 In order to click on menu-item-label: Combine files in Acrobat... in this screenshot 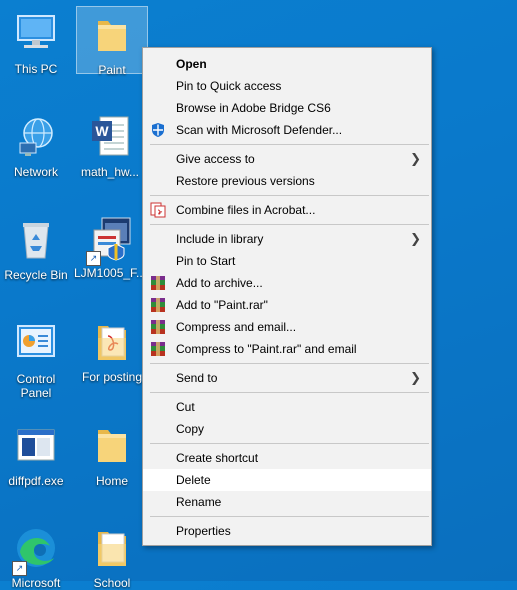, I will do `click(246, 210)`.